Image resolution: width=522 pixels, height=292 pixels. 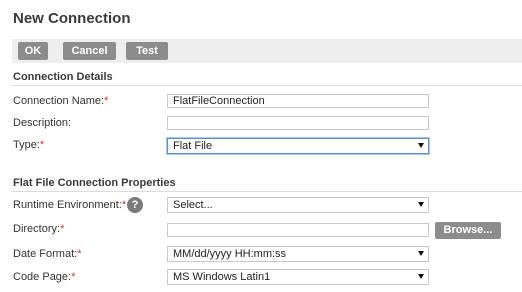 I want to click on date-format-label-text: Date Format:, so click(x=45, y=254).